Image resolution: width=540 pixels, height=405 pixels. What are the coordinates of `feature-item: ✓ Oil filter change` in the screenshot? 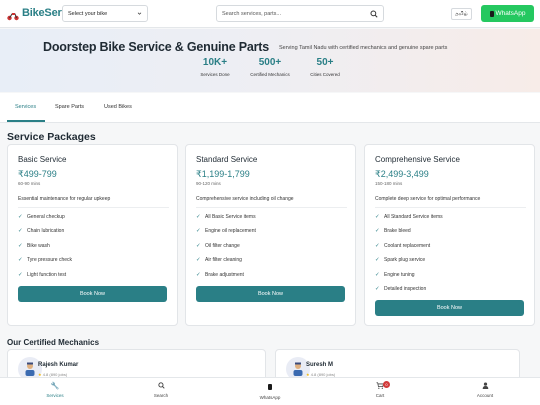 It's located at (218, 245).